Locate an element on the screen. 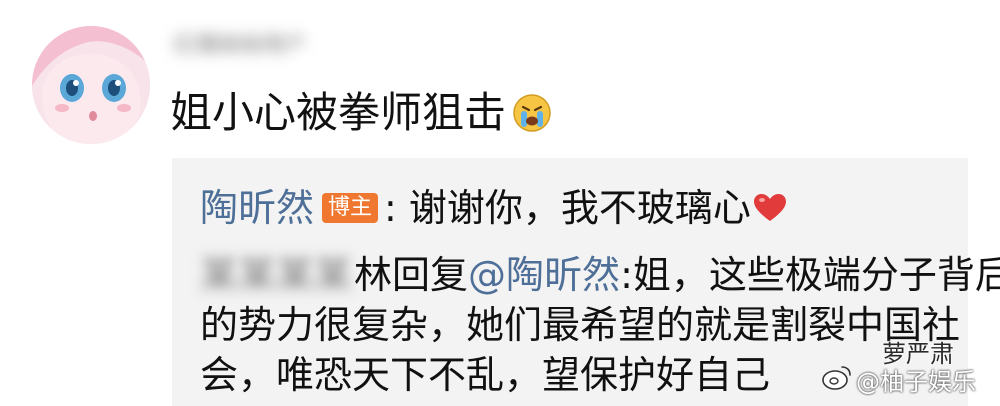  author-name-link: 陶昕然 is located at coordinates (257, 208).